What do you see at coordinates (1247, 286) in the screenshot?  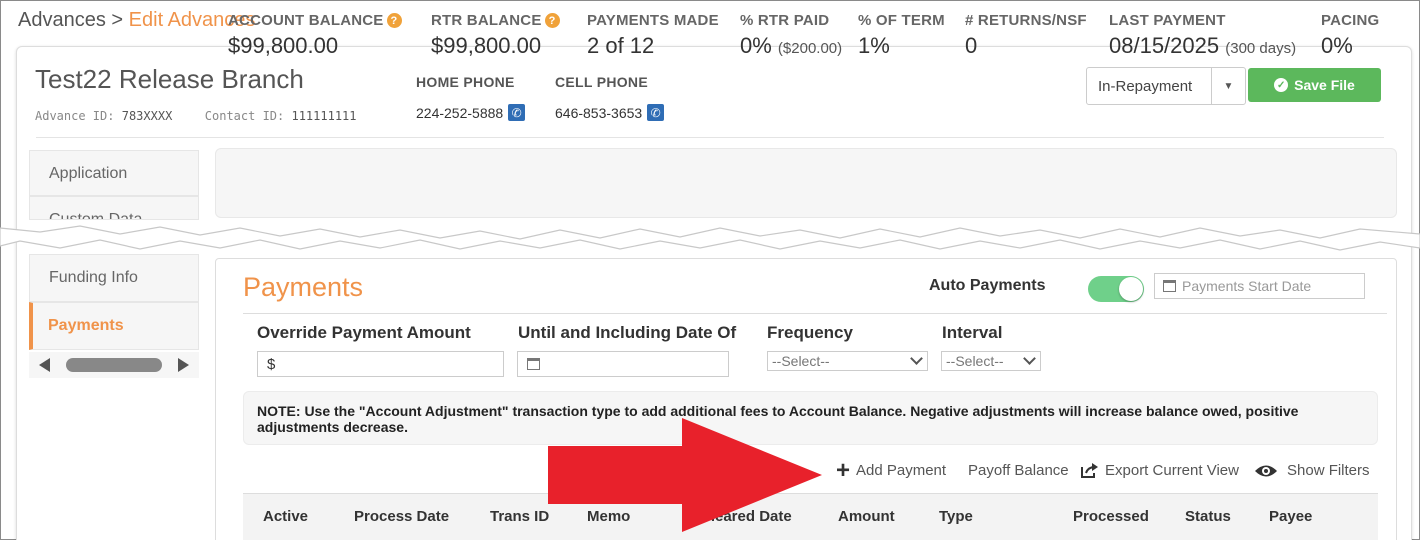 I see `start-date-placeholder: Payments Start Date` at bounding box center [1247, 286].